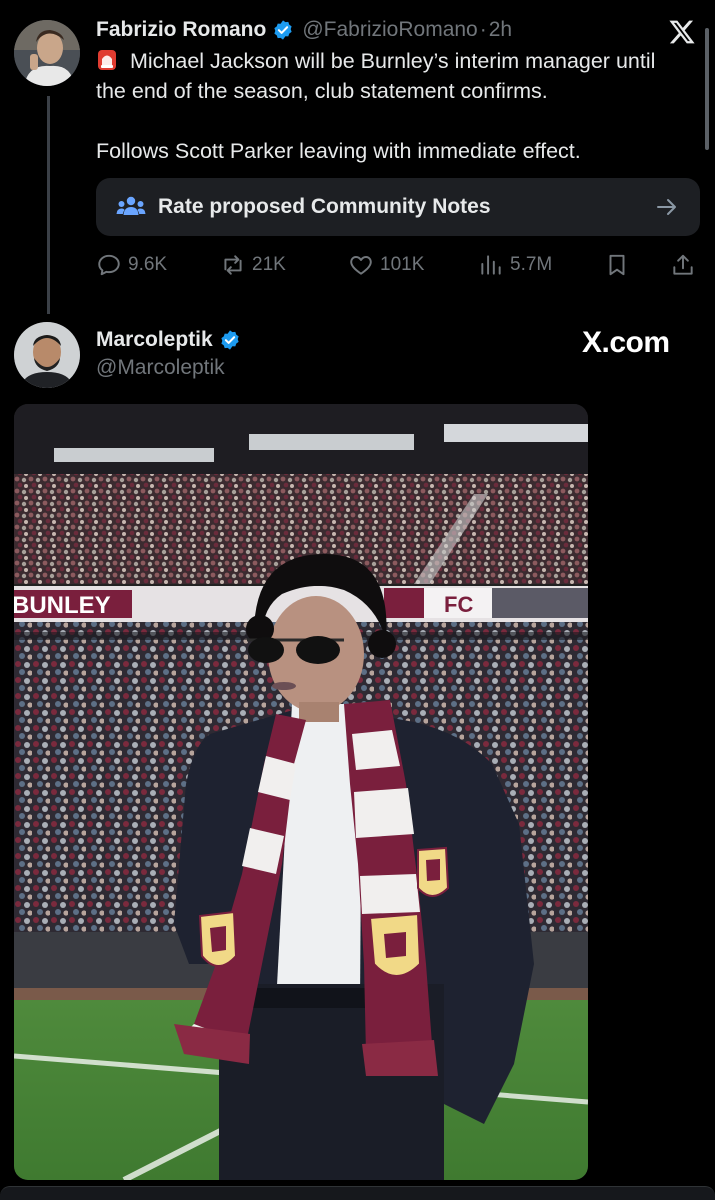  Describe the element at coordinates (666, 207) in the screenshot. I see `arrow-right-icon` at that location.